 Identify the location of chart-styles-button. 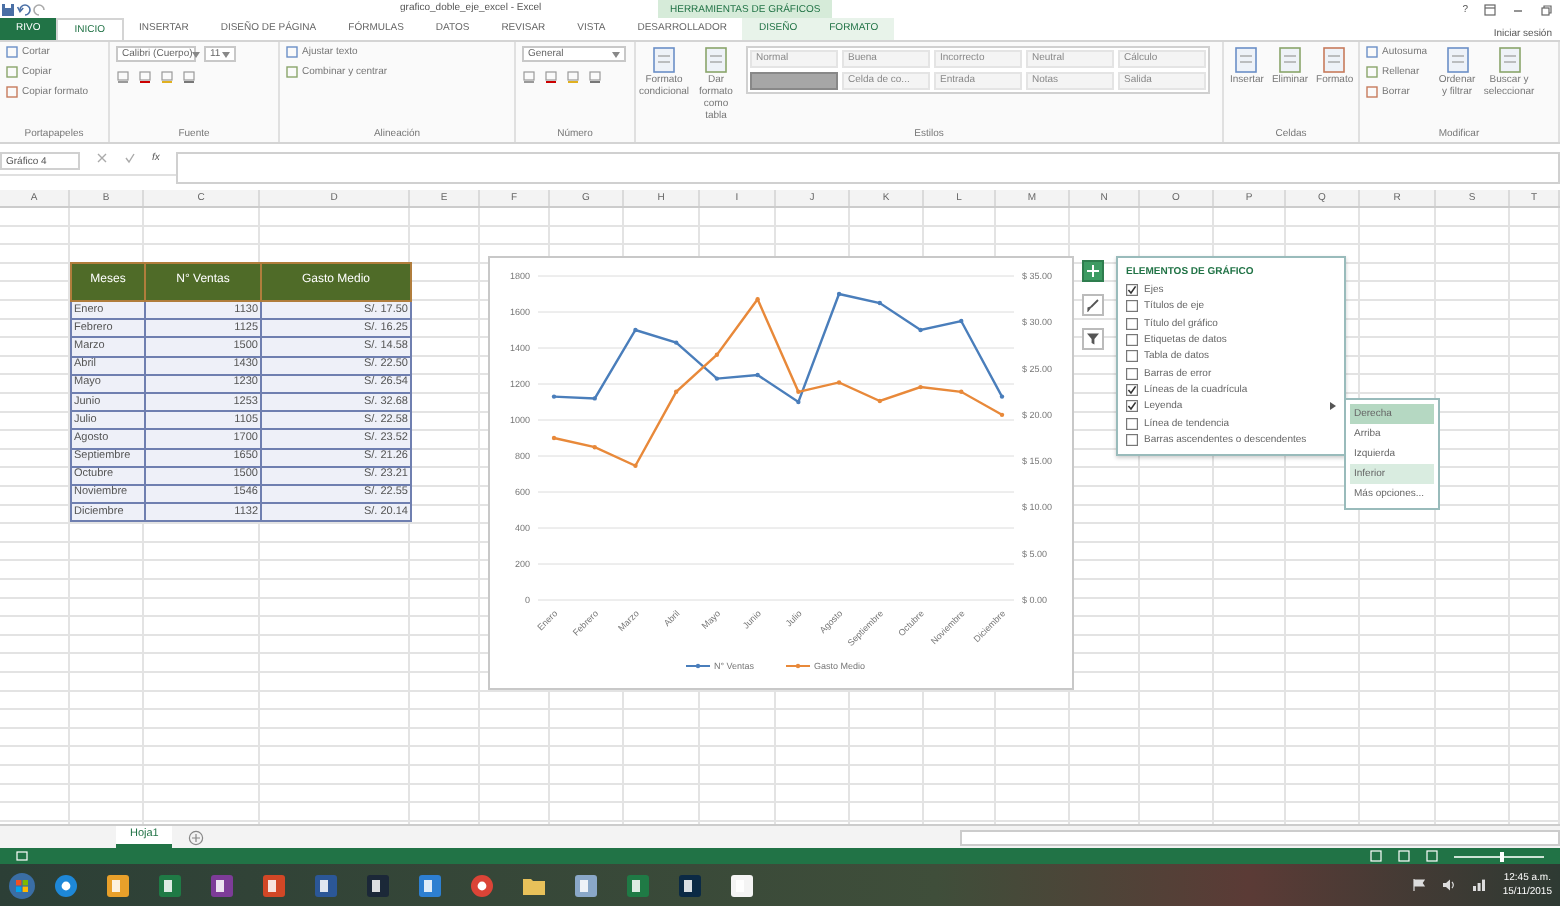
(1093, 305).